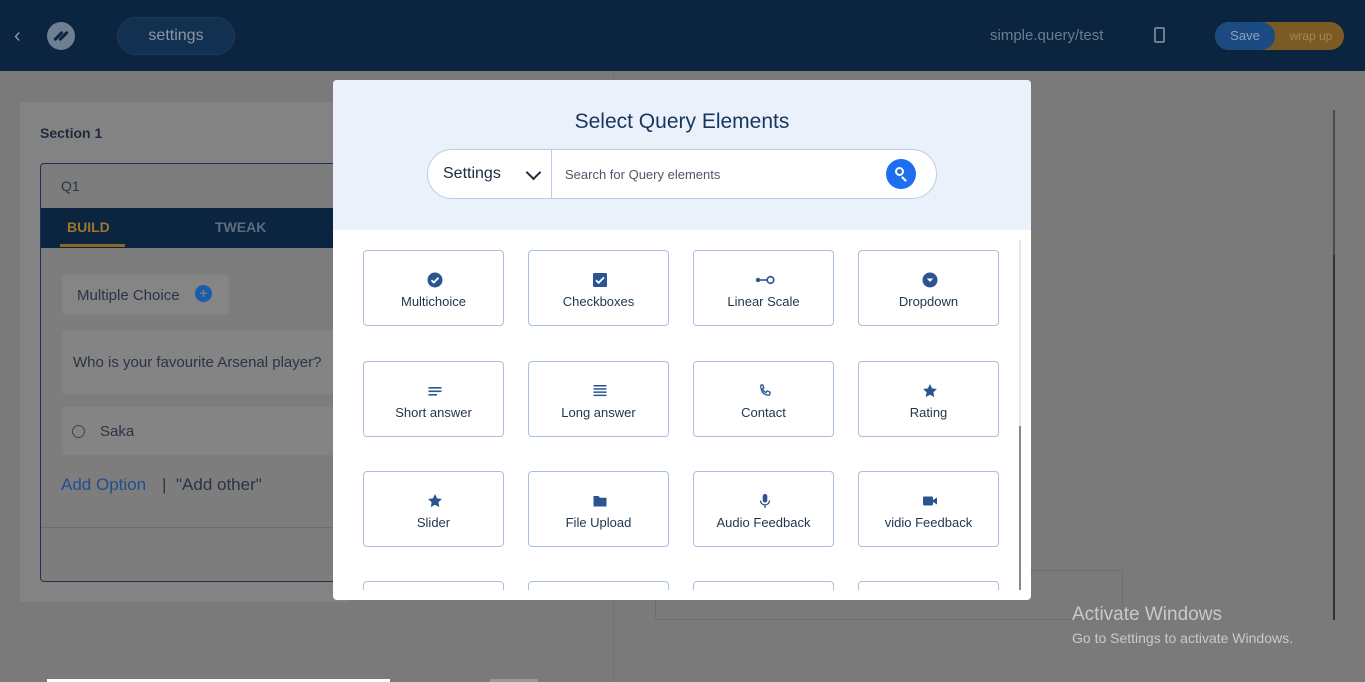 This screenshot has width=1365, height=682. What do you see at coordinates (928, 301) in the screenshot?
I see `element-label: Dropdown` at bounding box center [928, 301].